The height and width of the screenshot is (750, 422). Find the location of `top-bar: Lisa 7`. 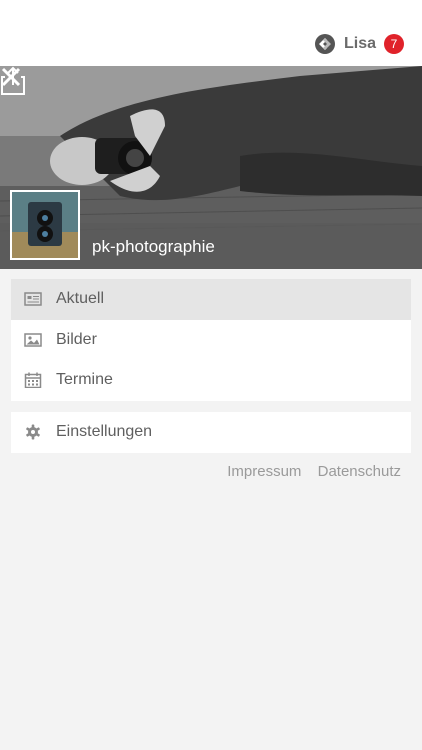

top-bar: Lisa 7 is located at coordinates (211, 33).